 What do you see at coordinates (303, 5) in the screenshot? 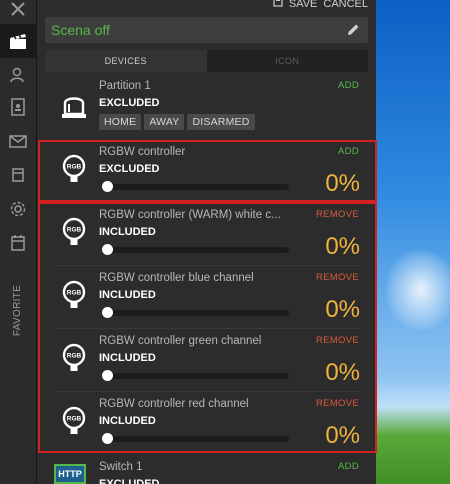
I see `save-button: SAVE` at bounding box center [303, 5].